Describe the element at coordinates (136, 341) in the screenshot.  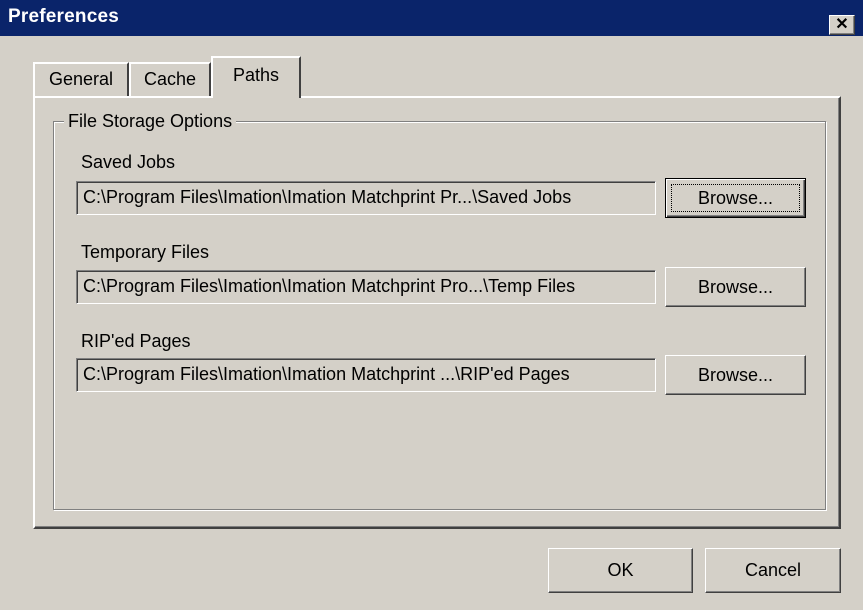
I see `riped-pages-label: RIP'ed Pages` at that location.